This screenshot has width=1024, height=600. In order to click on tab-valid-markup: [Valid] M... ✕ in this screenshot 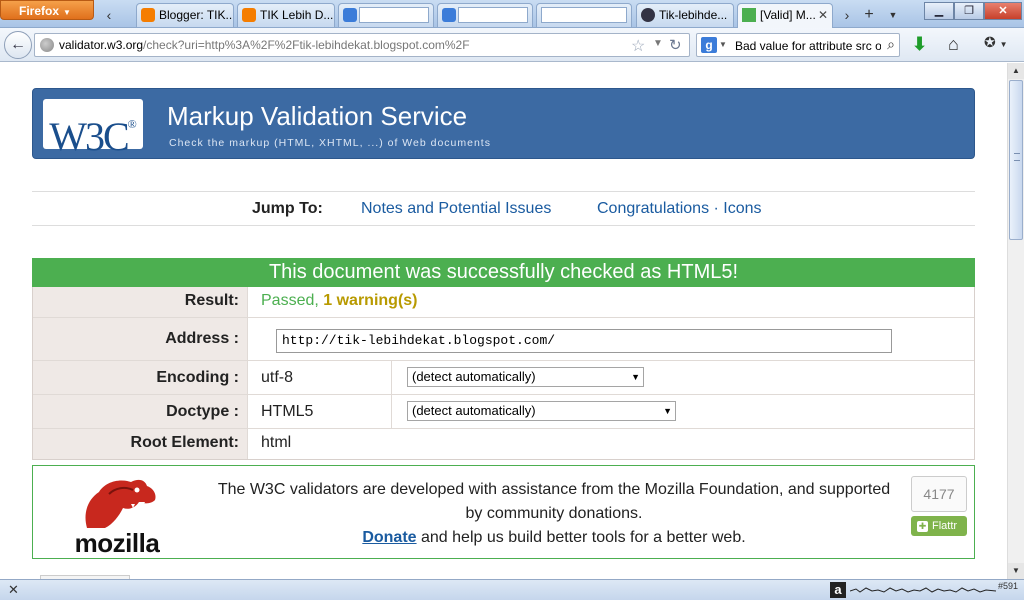, I will do `click(785, 15)`.